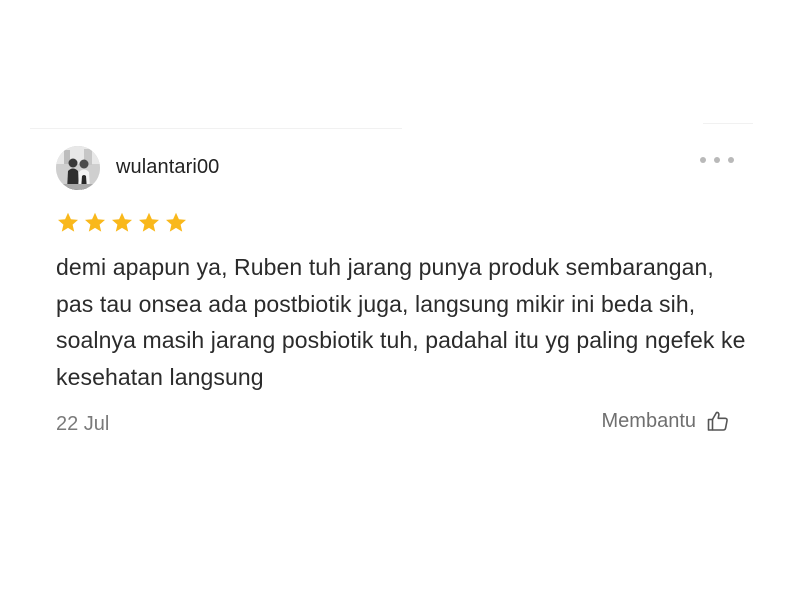  Describe the element at coordinates (83, 424) in the screenshot. I see `review-date: 22 Jul` at that location.